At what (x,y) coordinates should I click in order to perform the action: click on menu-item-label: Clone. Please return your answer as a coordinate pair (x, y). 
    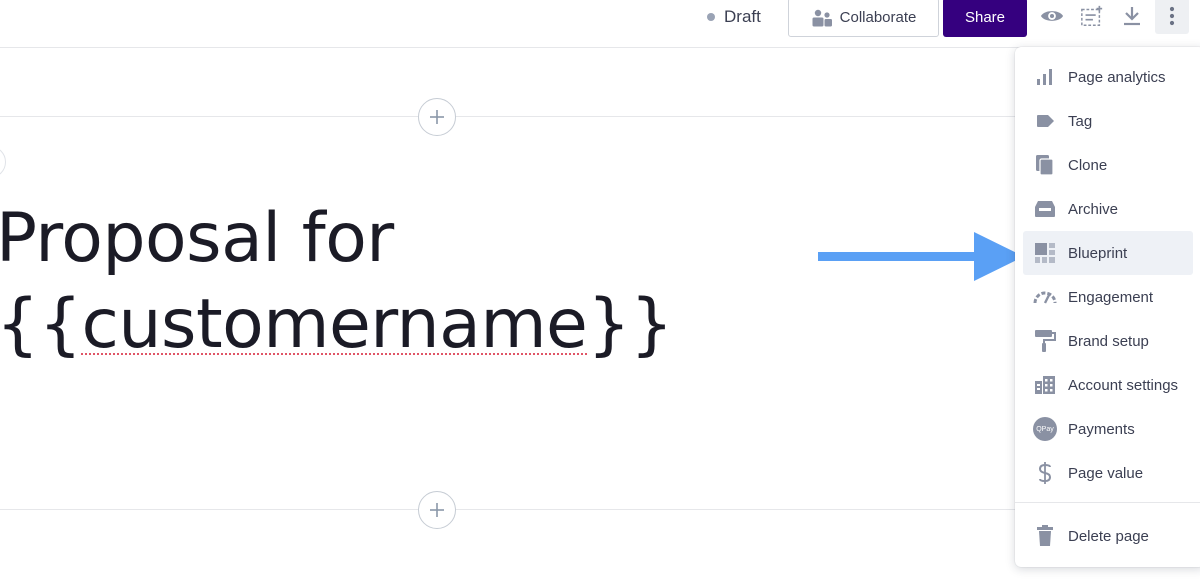
    Looking at the image, I should click on (1088, 165).